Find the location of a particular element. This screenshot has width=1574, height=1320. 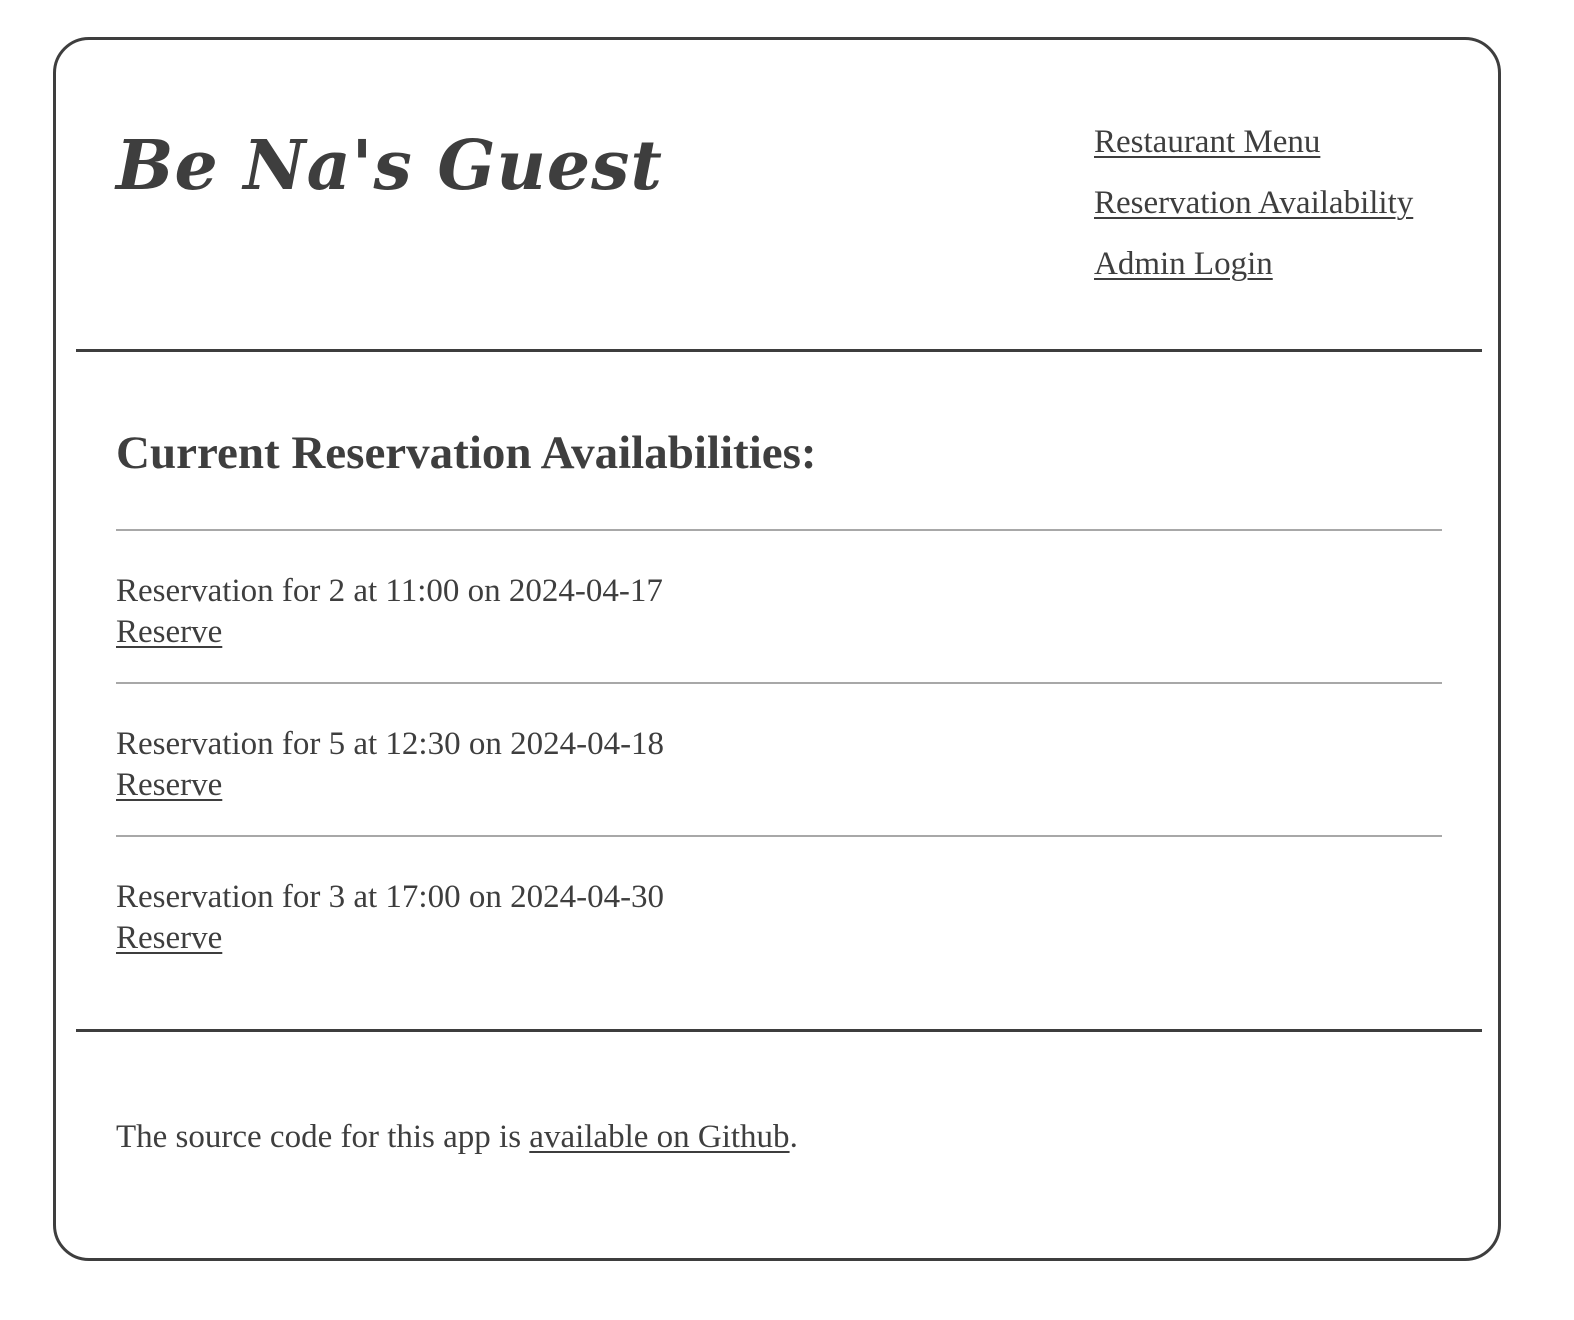

page-heading: Current Reservation Availabilities: is located at coordinates (466, 453).